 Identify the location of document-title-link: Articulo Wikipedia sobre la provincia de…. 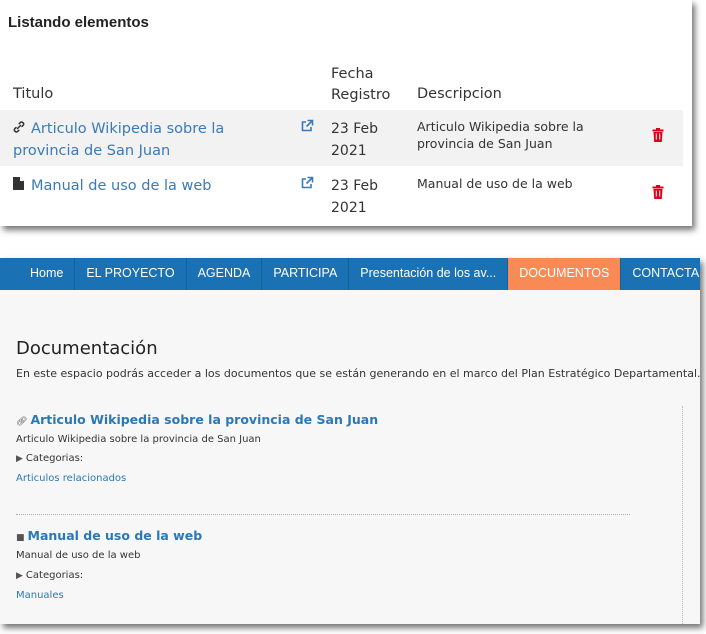
(153, 140).